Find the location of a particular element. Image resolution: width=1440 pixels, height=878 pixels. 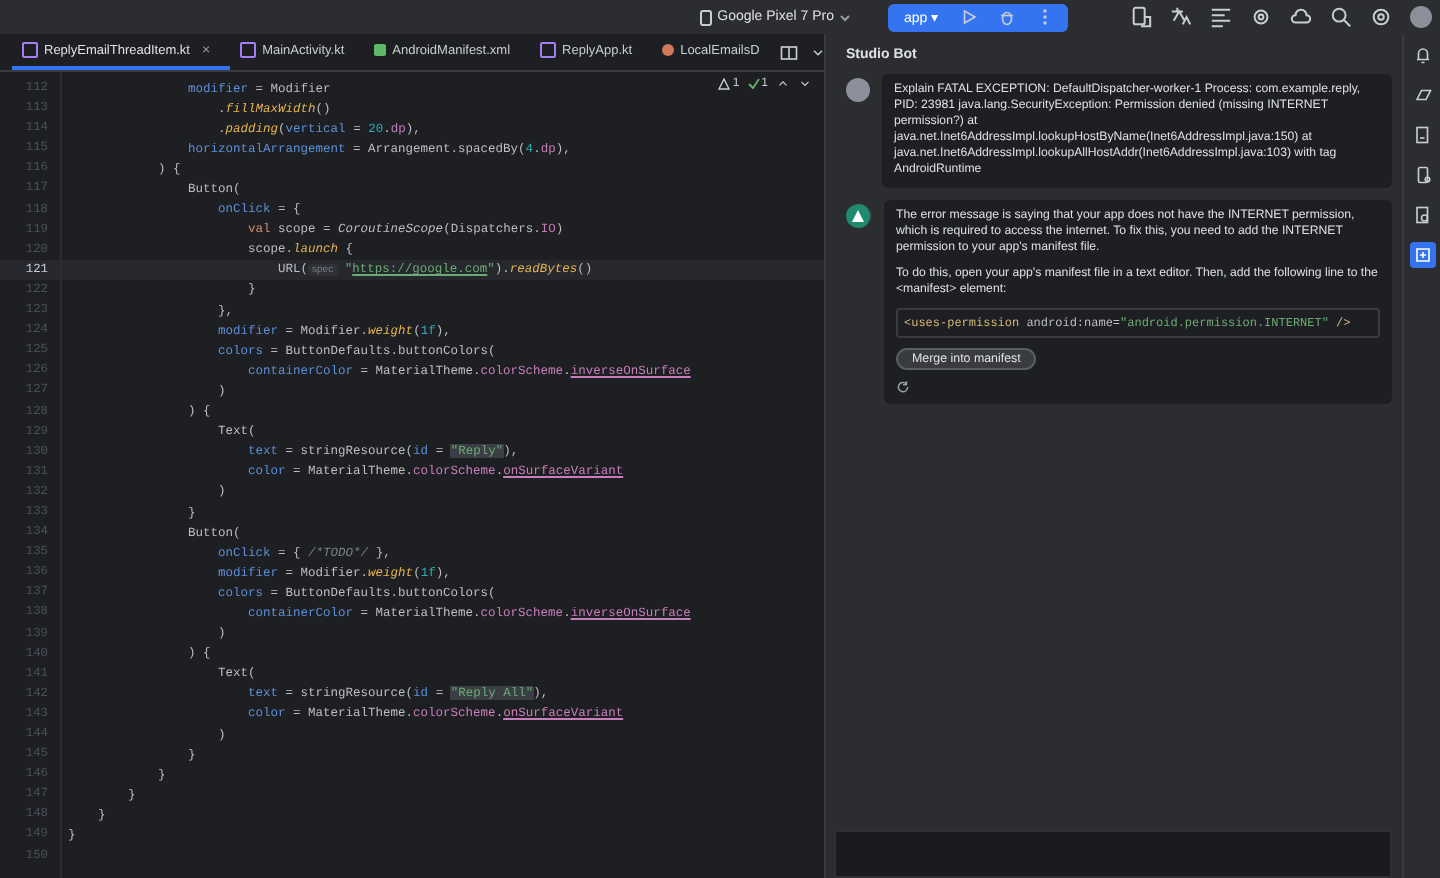

bug-icon is located at coordinates (1006, 17).